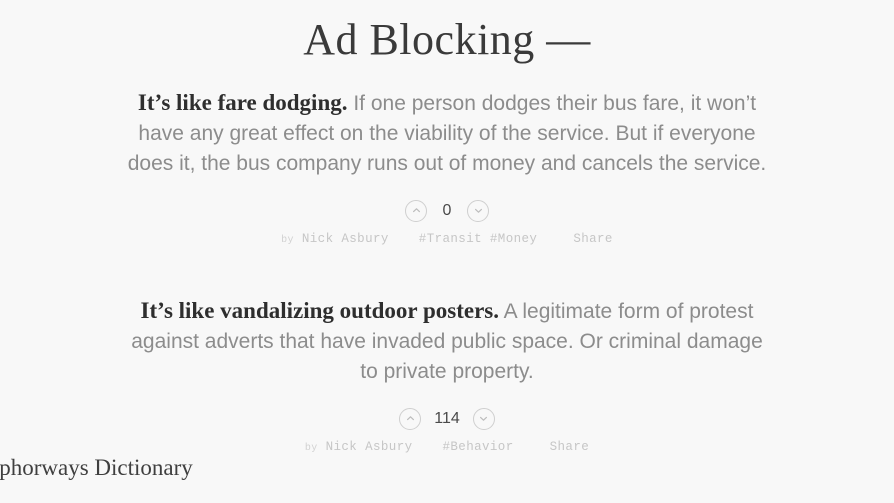 Image resolution: width=894 pixels, height=503 pixels. Describe the element at coordinates (447, 39) in the screenshot. I see `page-title: Ad Blocking —` at that location.